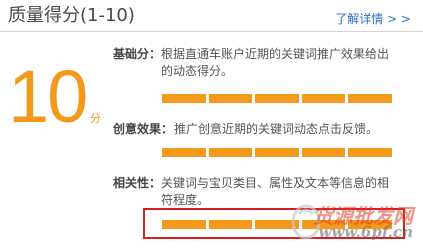 This screenshot has height=248, width=423. What do you see at coordinates (275, 183) in the screenshot?
I see `relevance-desc-line1: 关键词与宝贝类目、属性及文本等信息的相` at bounding box center [275, 183].